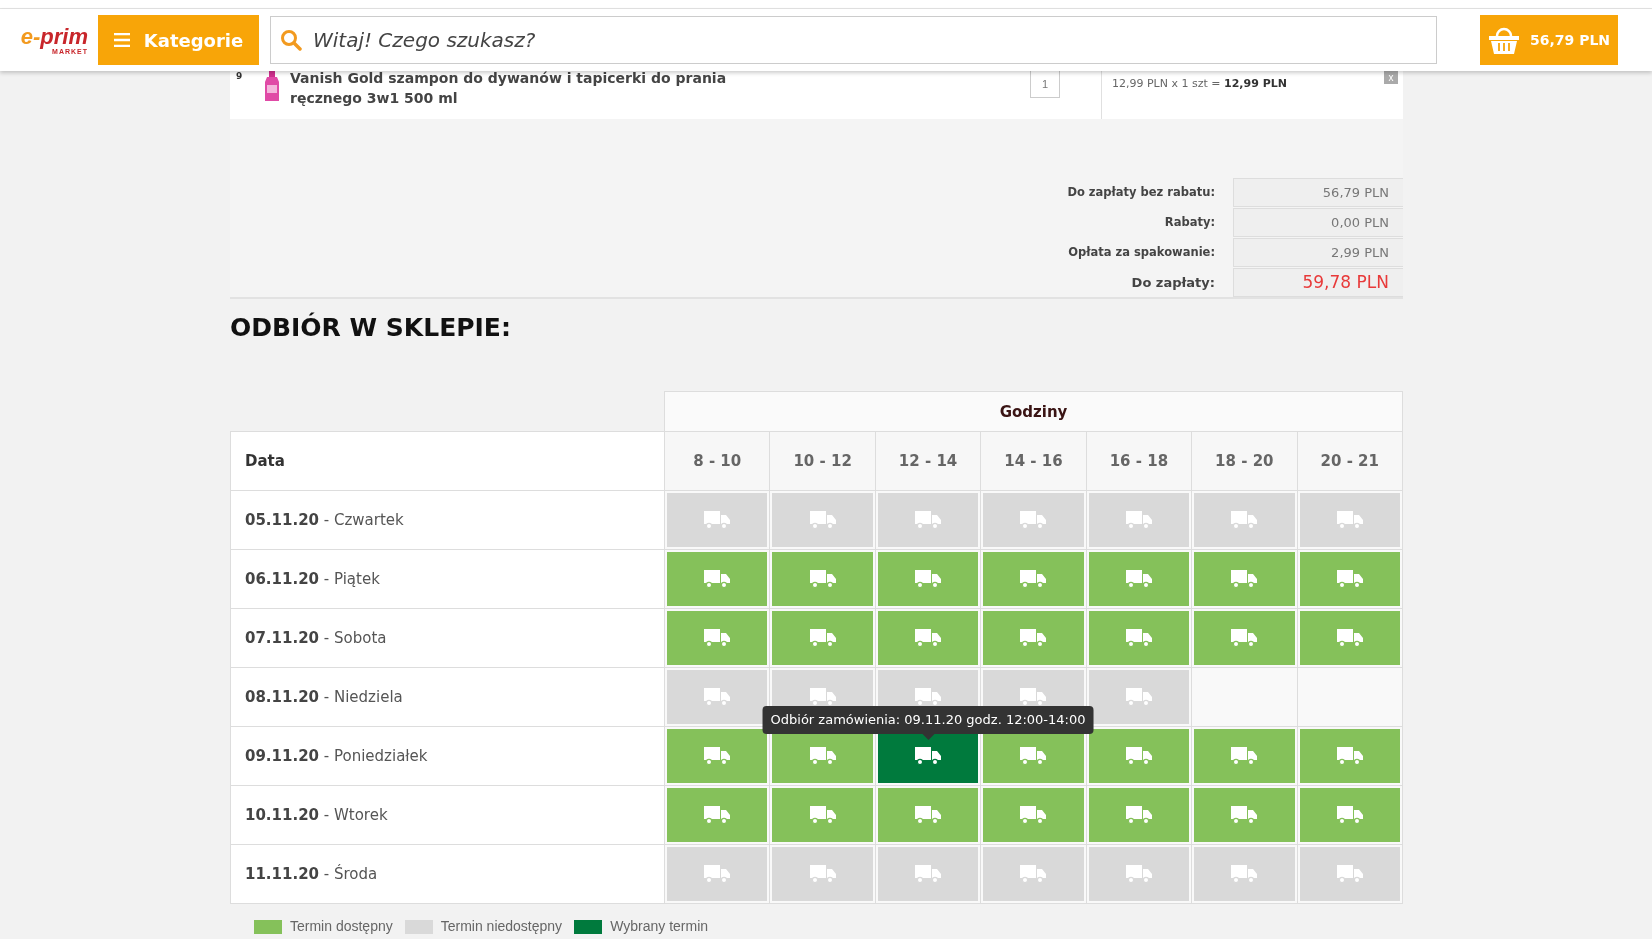 Image resolution: width=1652 pixels, height=939 pixels. What do you see at coordinates (121, 40) in the screenshot?
I see `menu-icon` at bounding box center [121, 40].